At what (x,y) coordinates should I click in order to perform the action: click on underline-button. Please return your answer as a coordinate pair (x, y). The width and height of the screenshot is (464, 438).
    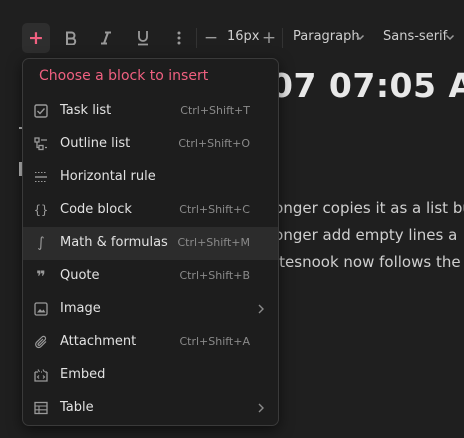
    Looking at the image, I should click on (143, 38).